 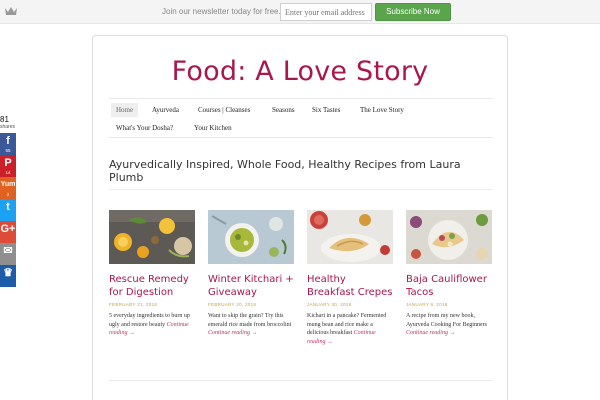 I want to click on crown-icon, so click(x=11, y=11).